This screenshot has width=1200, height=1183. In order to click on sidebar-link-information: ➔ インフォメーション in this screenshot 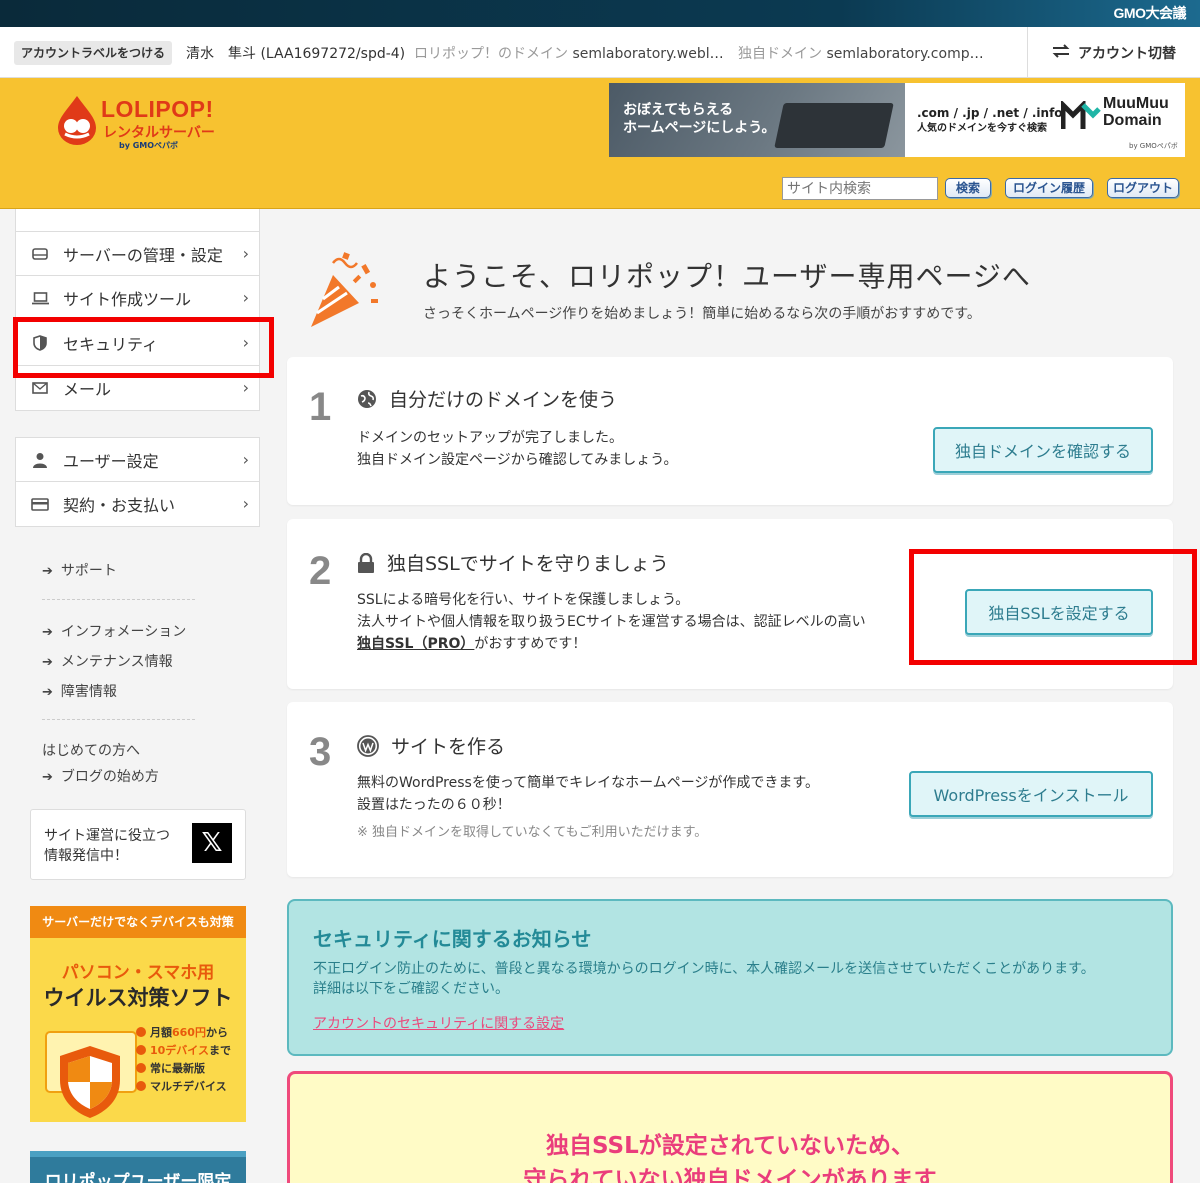, I will do `click(114, 631)`.